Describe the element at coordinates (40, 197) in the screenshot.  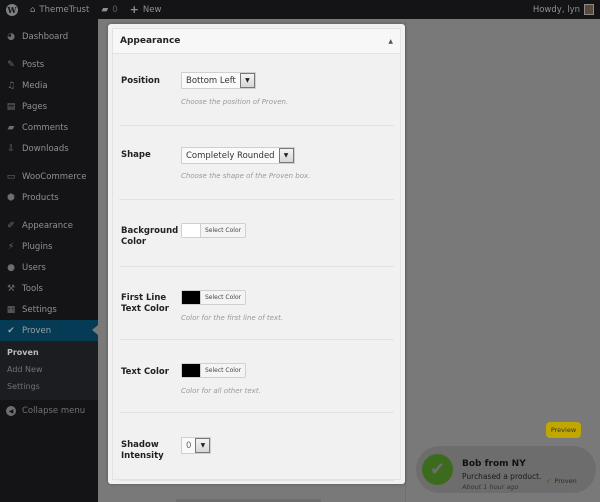
I see `sidebar-item-label: Products` at that location.